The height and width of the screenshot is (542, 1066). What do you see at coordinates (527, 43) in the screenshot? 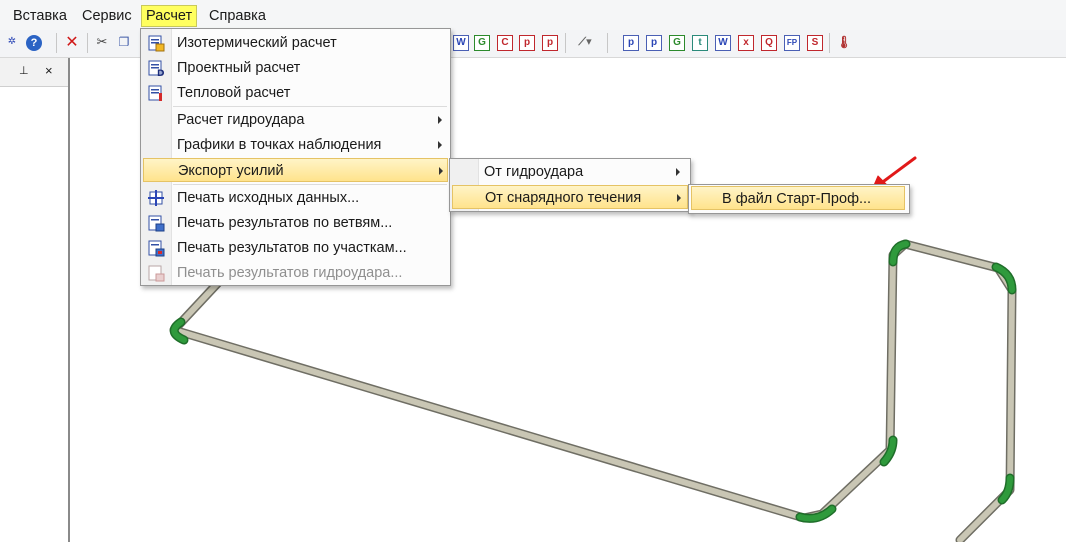
I see `doc-p-button: p` at bounding box center [527, 43].